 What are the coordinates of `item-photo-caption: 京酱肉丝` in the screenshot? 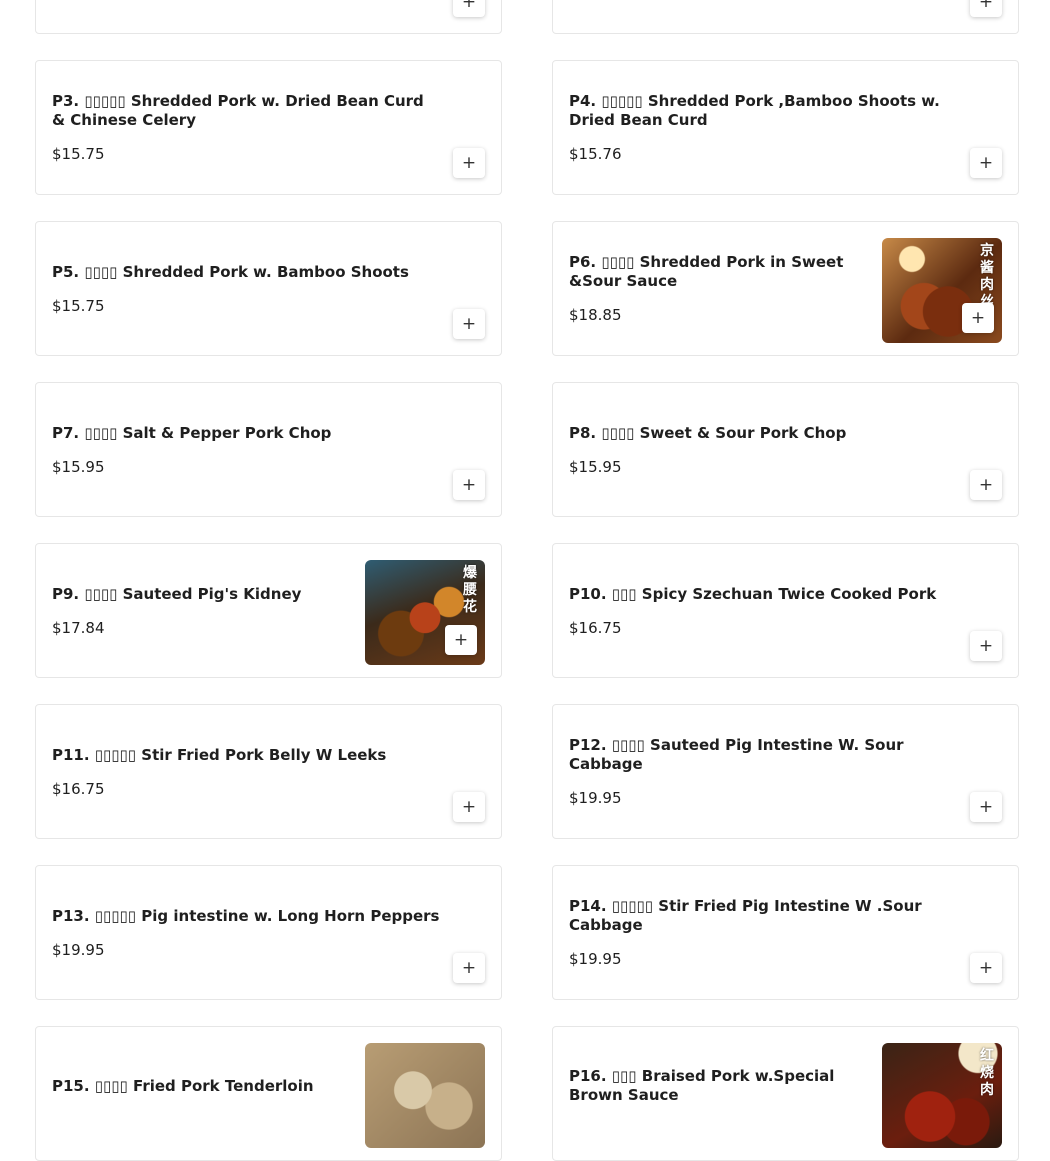 It's located at (987, 275).